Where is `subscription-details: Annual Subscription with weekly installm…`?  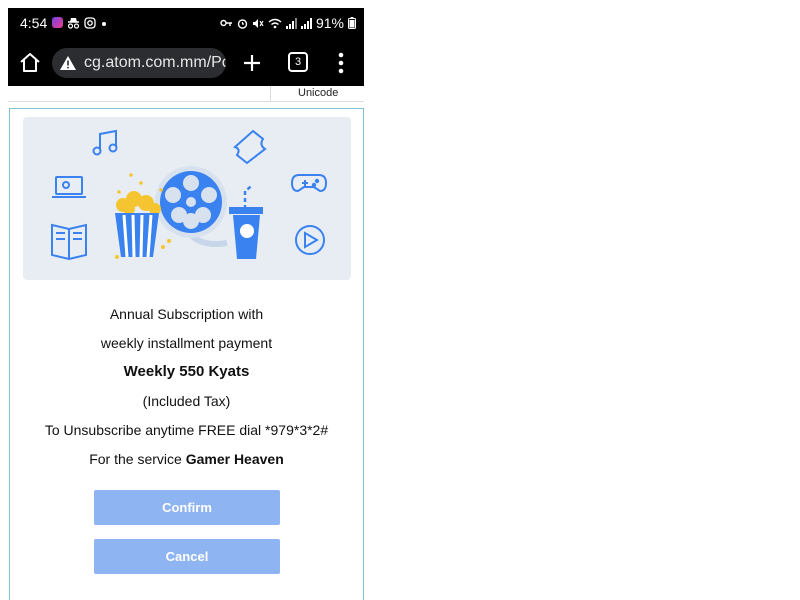
subscription-details: Annual Subscription with weekly installm… is located at coordinates (186, 391).